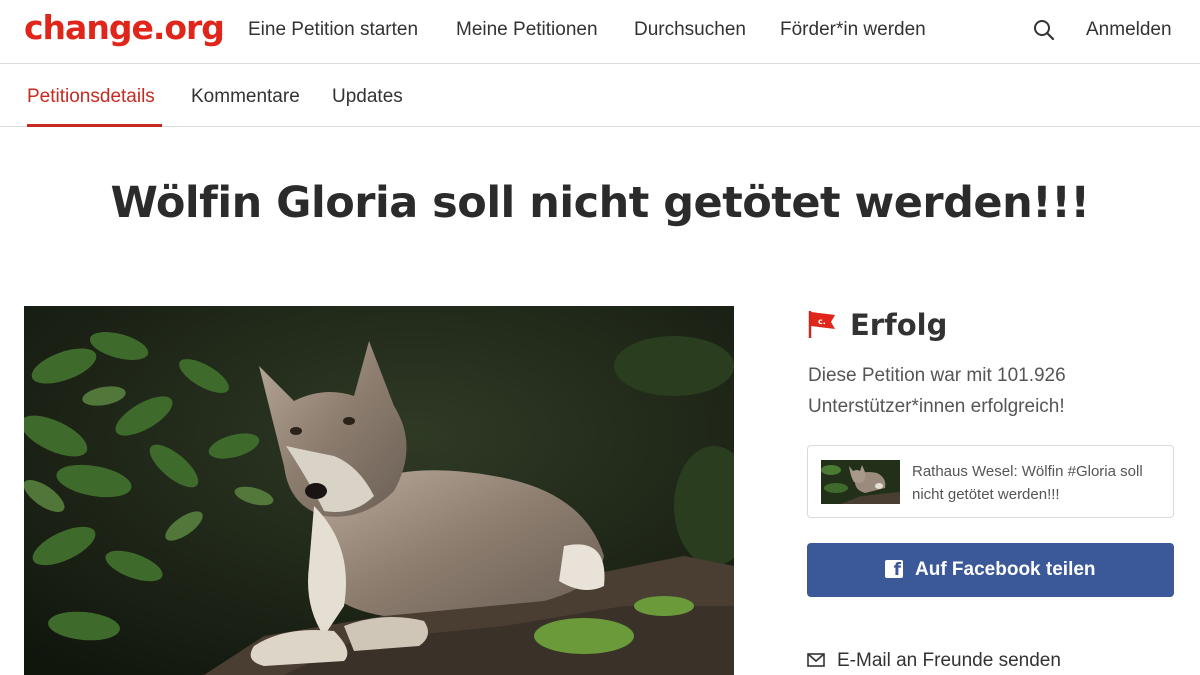 The height and width of the screenshot is (675, 1200). I want to click on email-friends-link: E-Mail an Freunde senden, so click(949, 661).